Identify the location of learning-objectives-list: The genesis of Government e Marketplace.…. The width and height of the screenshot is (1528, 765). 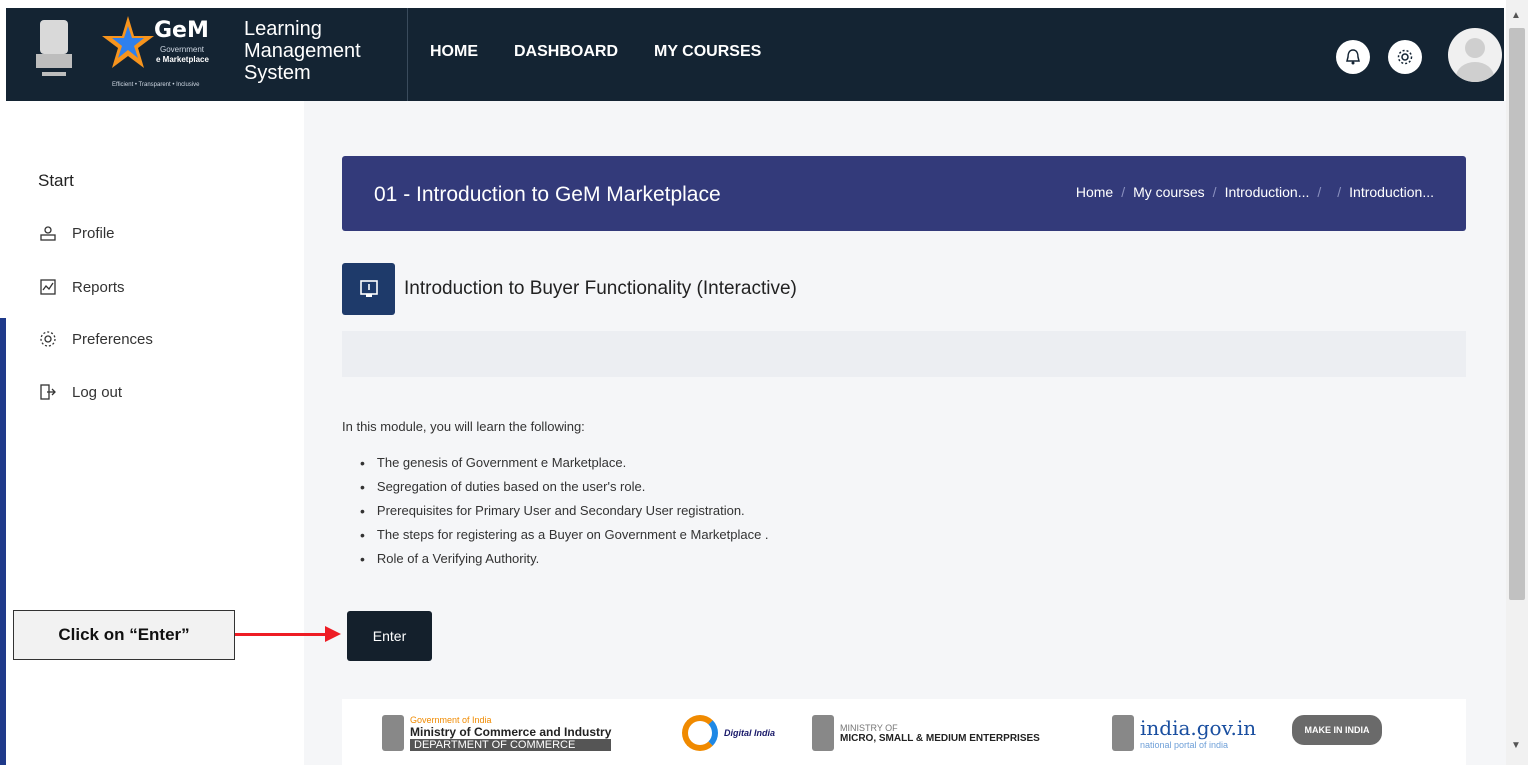
(564, 511).